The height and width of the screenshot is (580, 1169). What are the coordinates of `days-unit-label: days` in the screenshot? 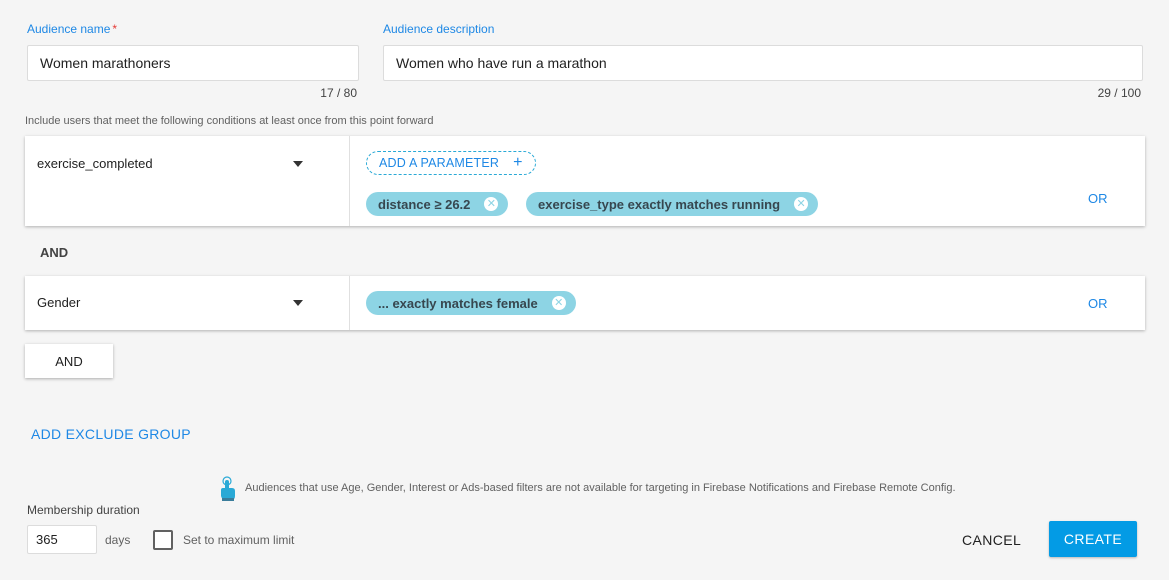 It's located at (118, 540).